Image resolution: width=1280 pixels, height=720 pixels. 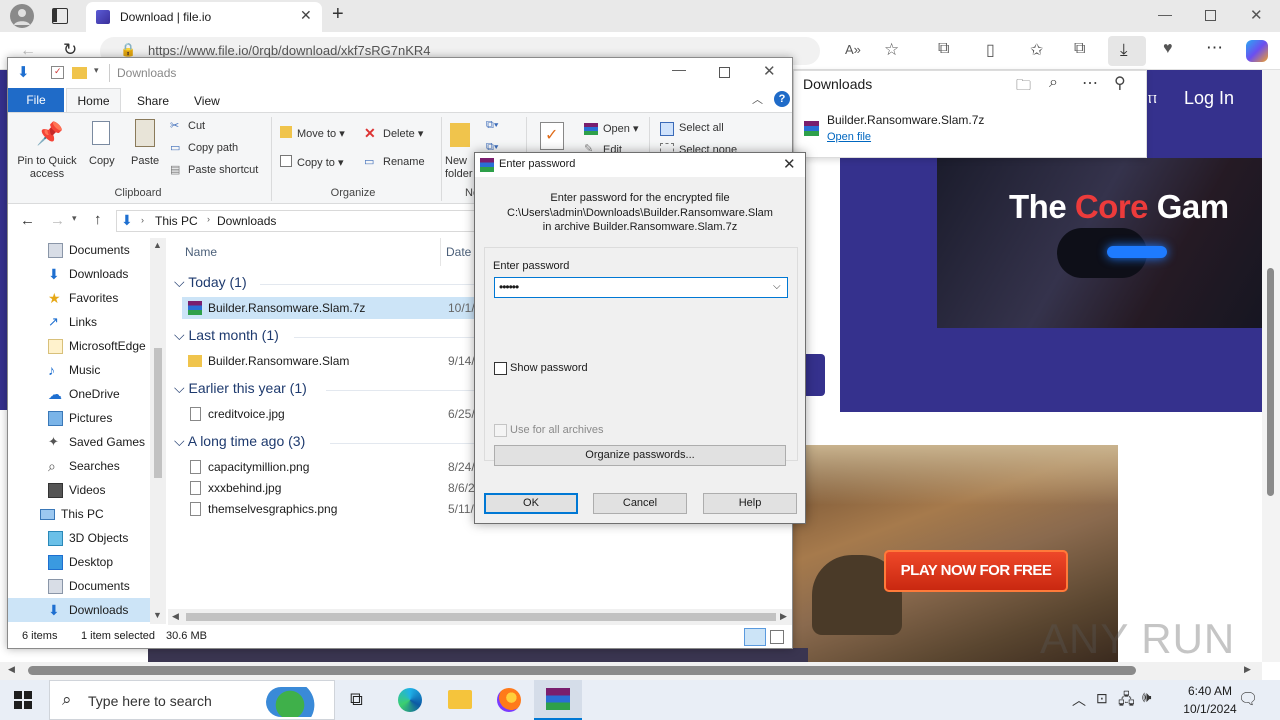 What do you see at coordinates (1102, 698) in the screenshot?
I see `network-status-icon: ⊡` at bounding box center [1102, 698].